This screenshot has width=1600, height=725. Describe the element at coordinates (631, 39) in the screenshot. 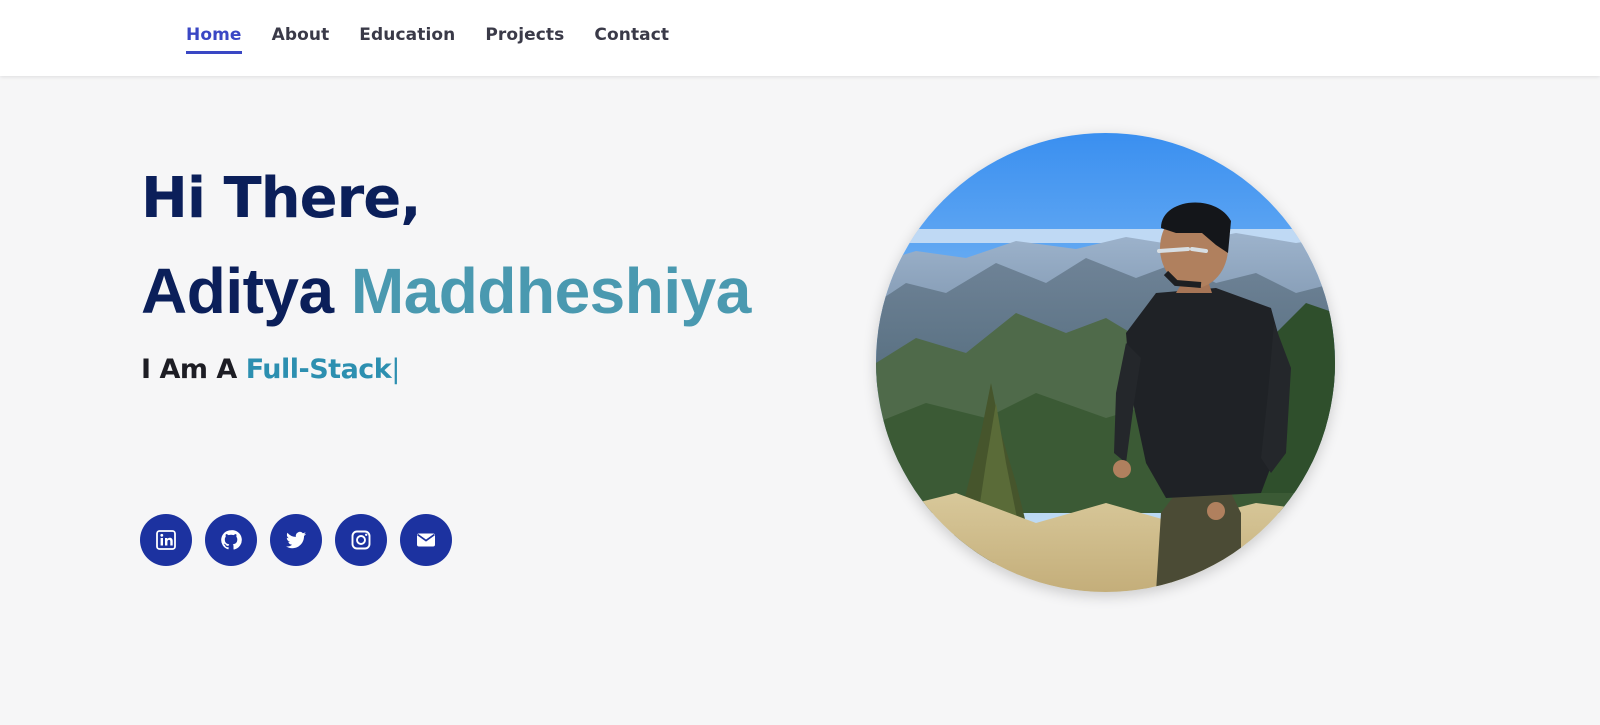

I see `nav-link-contact: Contact` at that location.